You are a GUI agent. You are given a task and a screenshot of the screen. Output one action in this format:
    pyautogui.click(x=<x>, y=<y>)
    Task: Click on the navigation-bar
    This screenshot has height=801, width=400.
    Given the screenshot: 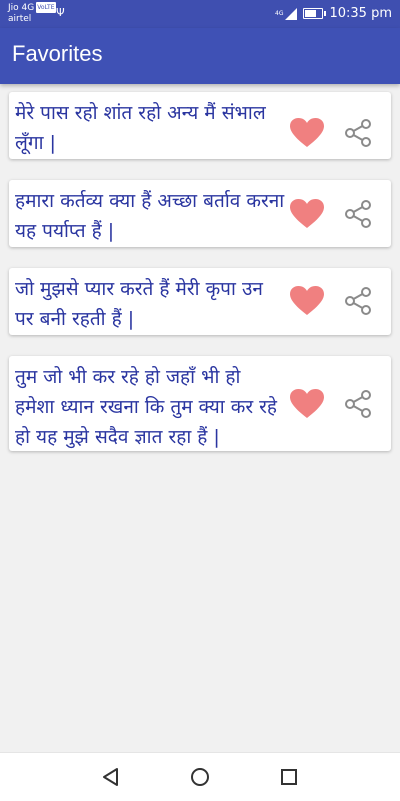 What is the action you would take?
    pyautogui.click(x=200, y=776)
    